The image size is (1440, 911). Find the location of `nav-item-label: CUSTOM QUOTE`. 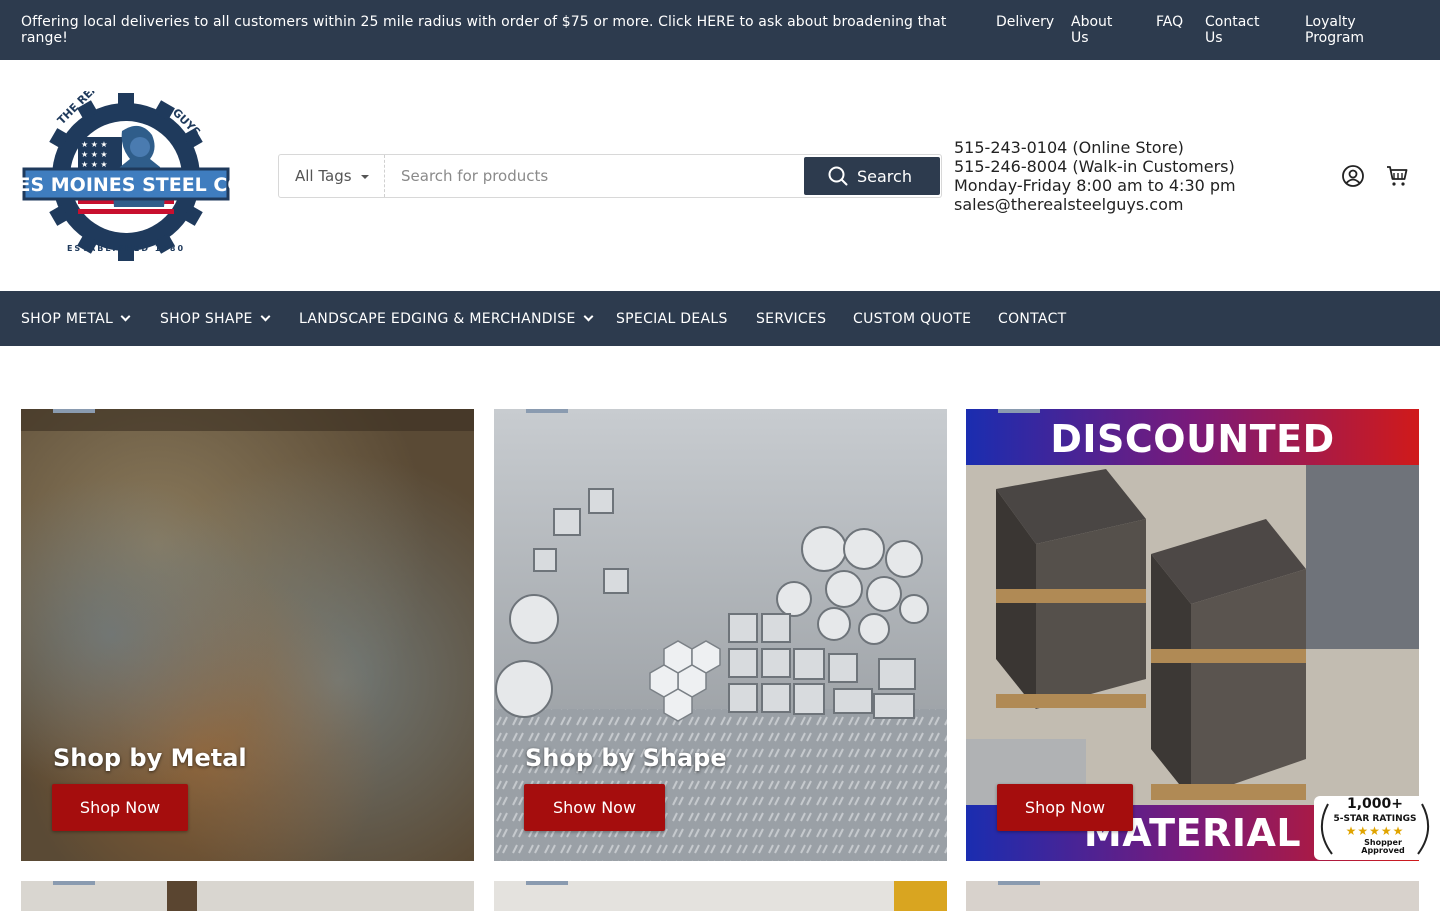

nav-item-label: CUSTOM QUOTE is located at coordinates (912, 319).